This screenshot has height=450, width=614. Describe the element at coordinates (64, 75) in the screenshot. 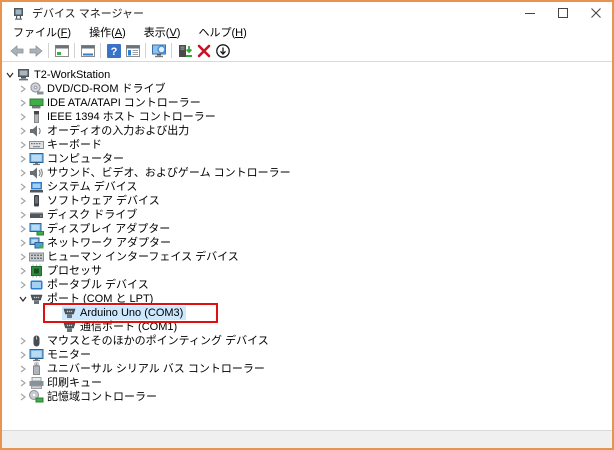

I see `tree-item: T2-WorkStation` at that location.